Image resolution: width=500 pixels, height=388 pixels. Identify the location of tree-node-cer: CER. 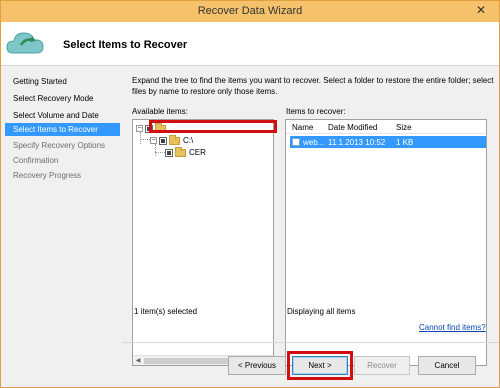
(185, 152).